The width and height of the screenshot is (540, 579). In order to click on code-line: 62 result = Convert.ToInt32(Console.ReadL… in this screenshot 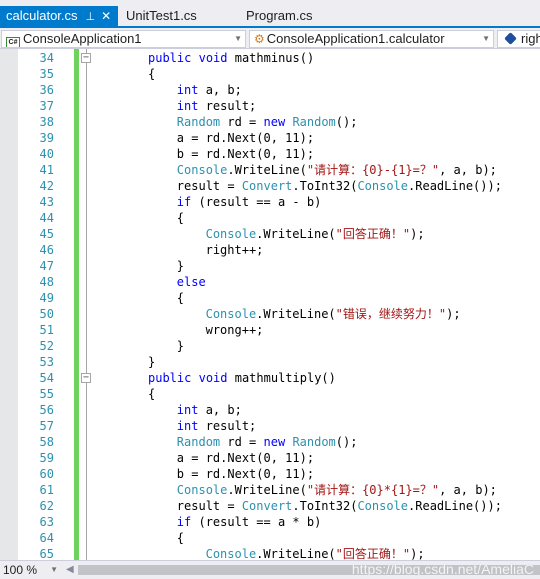, I will do `click(270, 506)`.